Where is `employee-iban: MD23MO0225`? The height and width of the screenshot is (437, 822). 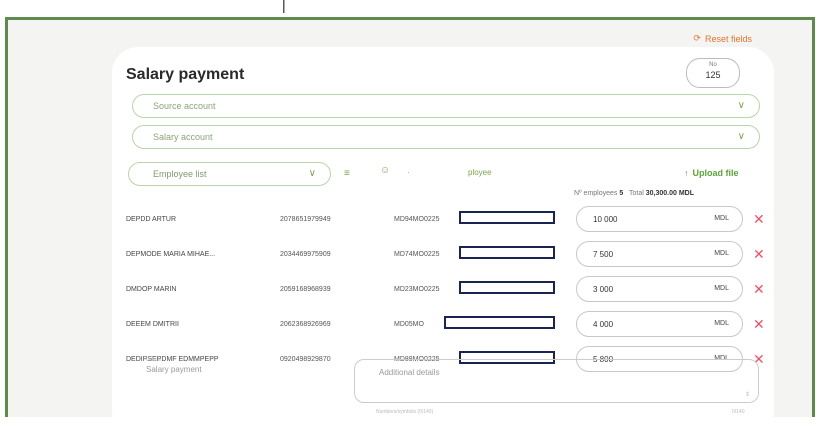 employee-iban: MD23MO0225 is located at coordinates (417, 289).